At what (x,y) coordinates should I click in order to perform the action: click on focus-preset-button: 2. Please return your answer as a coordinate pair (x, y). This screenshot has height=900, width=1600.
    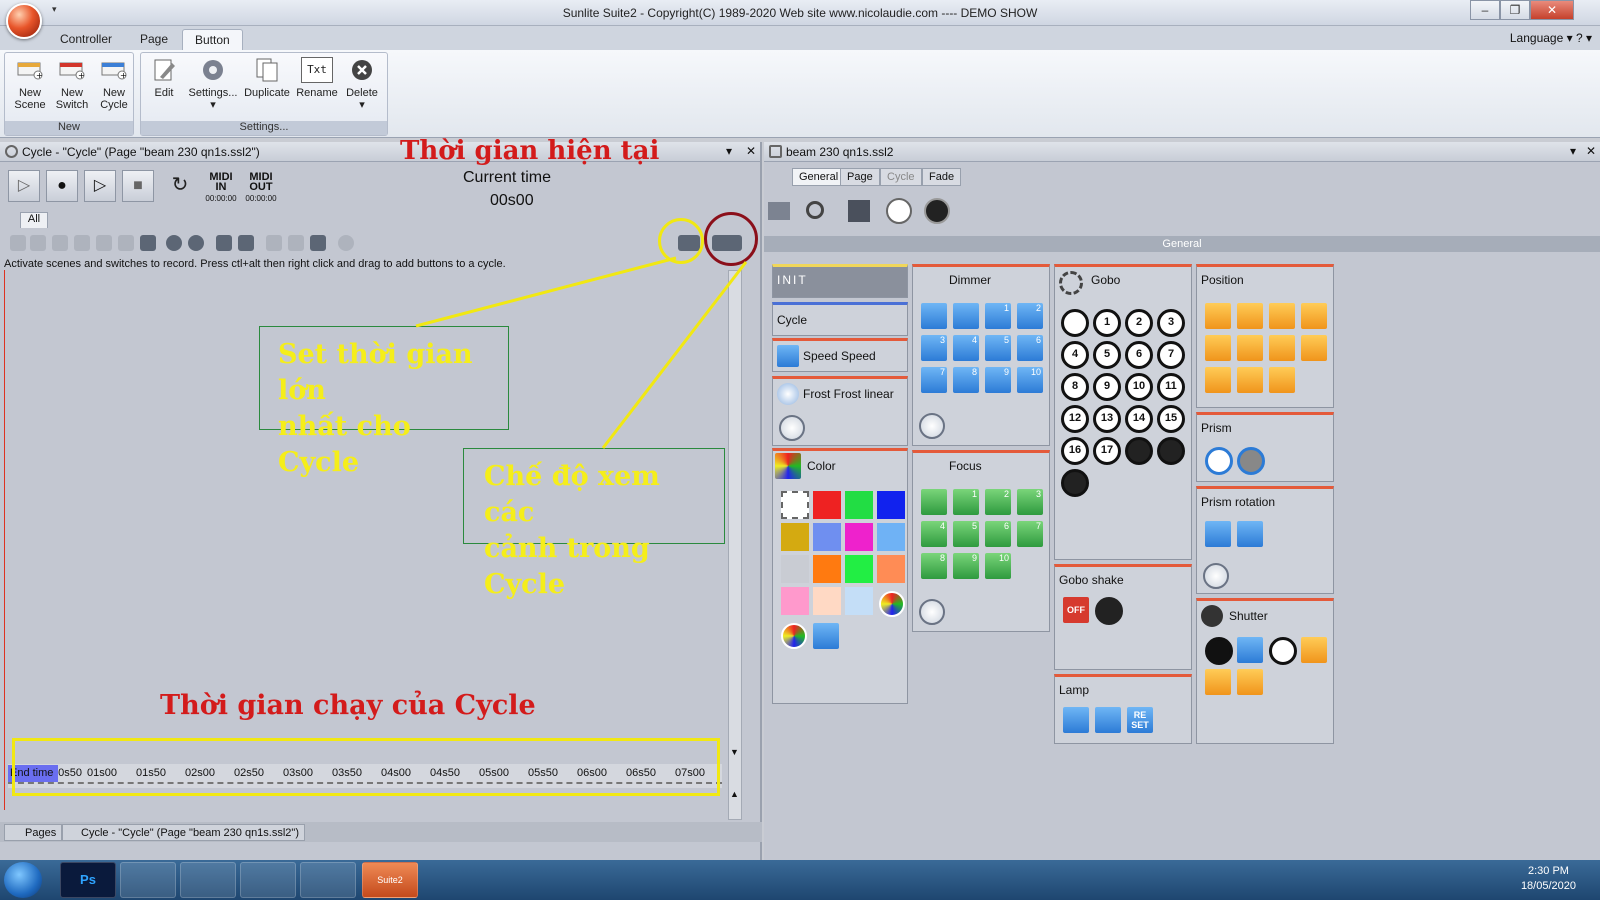
    Looking at the image, I should click on (998, 502).